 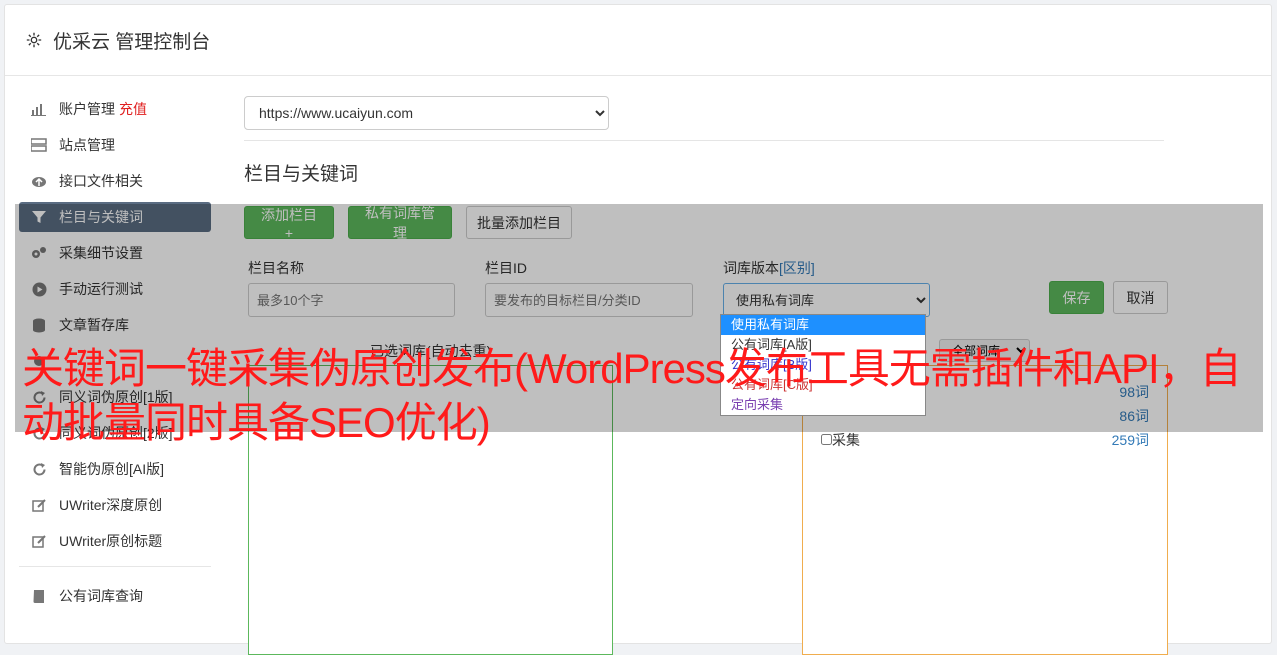 I want to click on dropdown-option: 使用私有词库, so click(x=823, y=325).